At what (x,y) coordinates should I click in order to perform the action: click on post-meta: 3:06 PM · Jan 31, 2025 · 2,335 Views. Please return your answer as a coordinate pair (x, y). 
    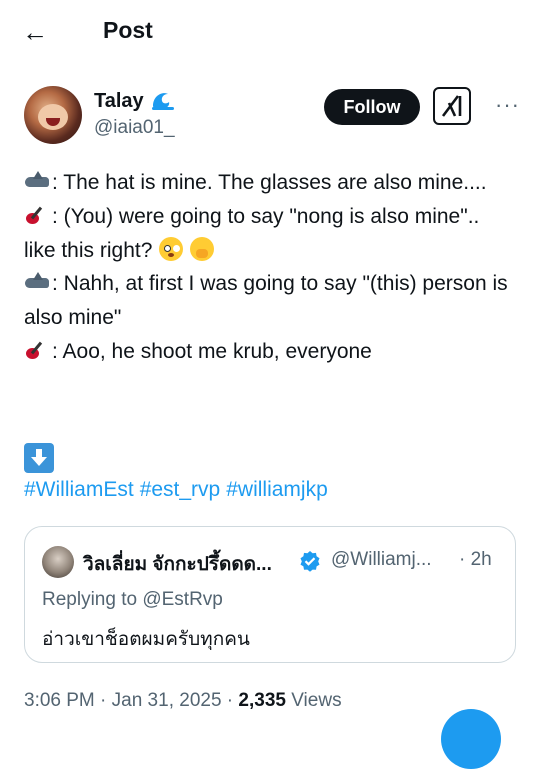
    Looking at the image, I should click on (183, 701).